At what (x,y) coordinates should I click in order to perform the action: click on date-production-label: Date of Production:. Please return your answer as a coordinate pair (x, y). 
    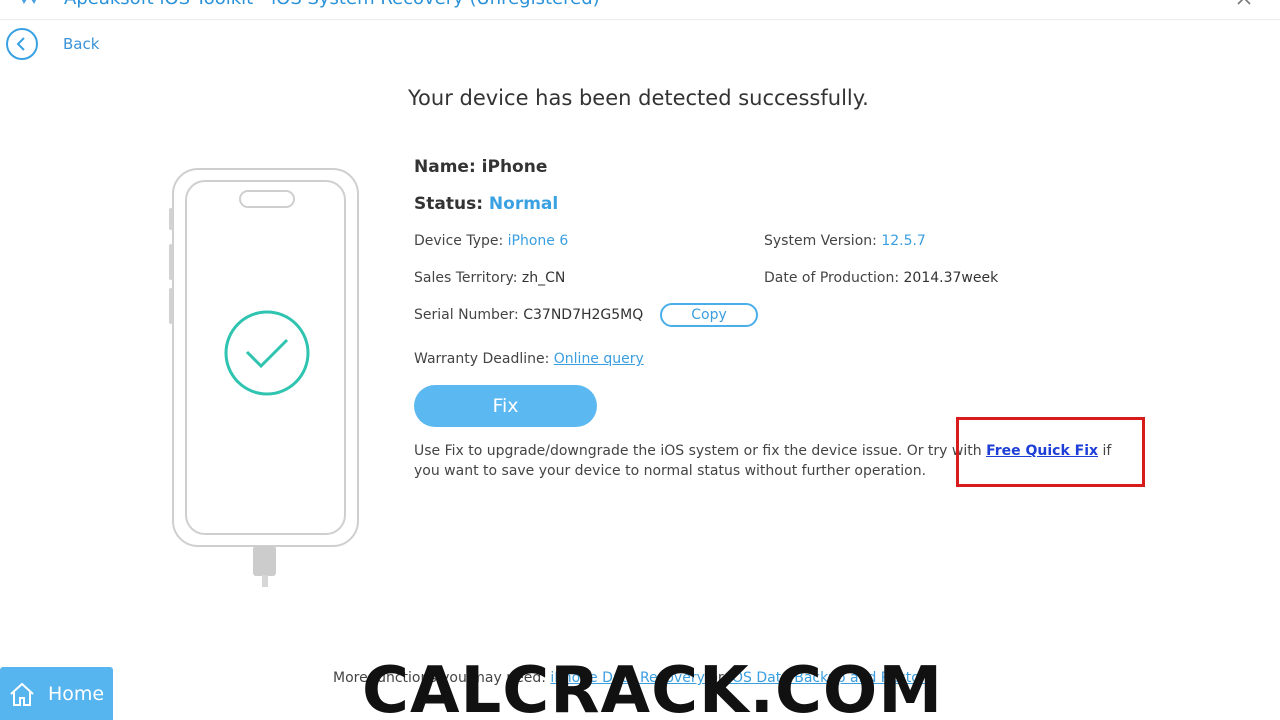
    Looking at the image, I should click on (832, 278).